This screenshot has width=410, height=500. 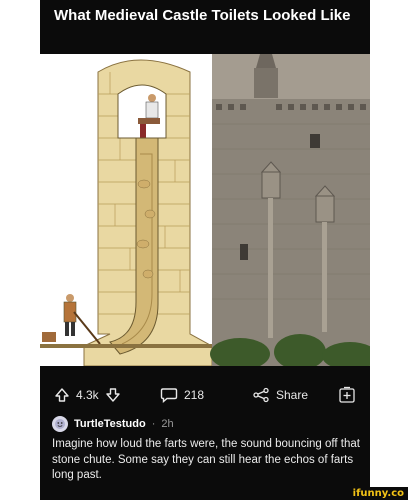 What do you see at coordinates (292, 395) in the screenshot?
I see `share-label: Share` at bounding box center [292, 395].